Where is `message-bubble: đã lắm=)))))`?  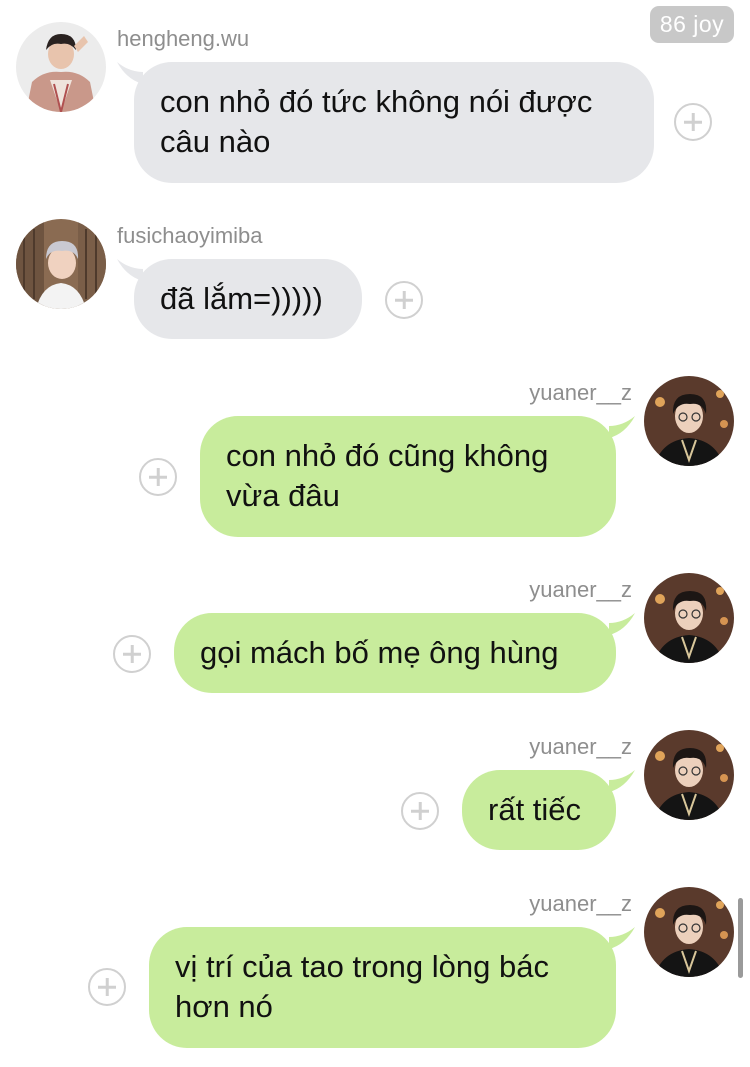 message-bubble: đã lắm=))))) is located at coordinates (248, 299).